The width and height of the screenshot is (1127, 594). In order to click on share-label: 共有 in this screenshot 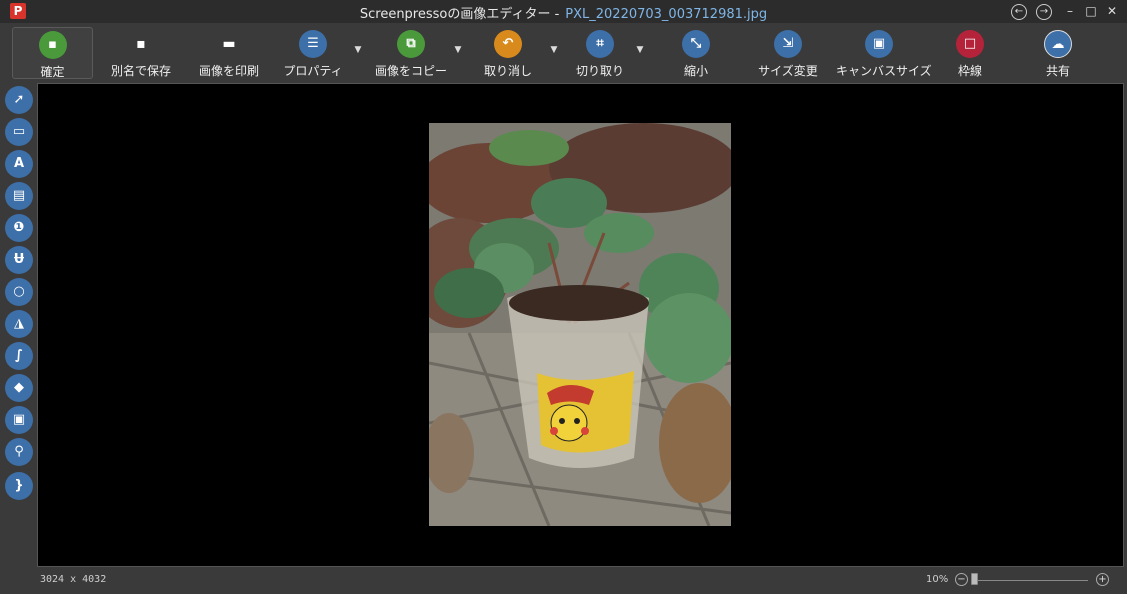, I will do `click(1057, 71)`.